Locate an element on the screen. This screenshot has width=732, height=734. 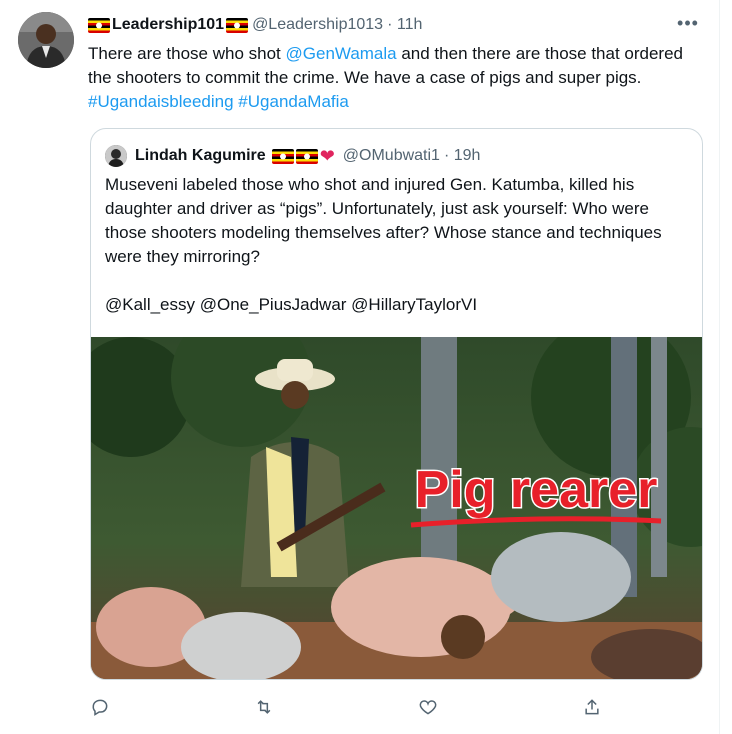
tweet-text-part: There are those who shot is located at coordinates (187, 53).